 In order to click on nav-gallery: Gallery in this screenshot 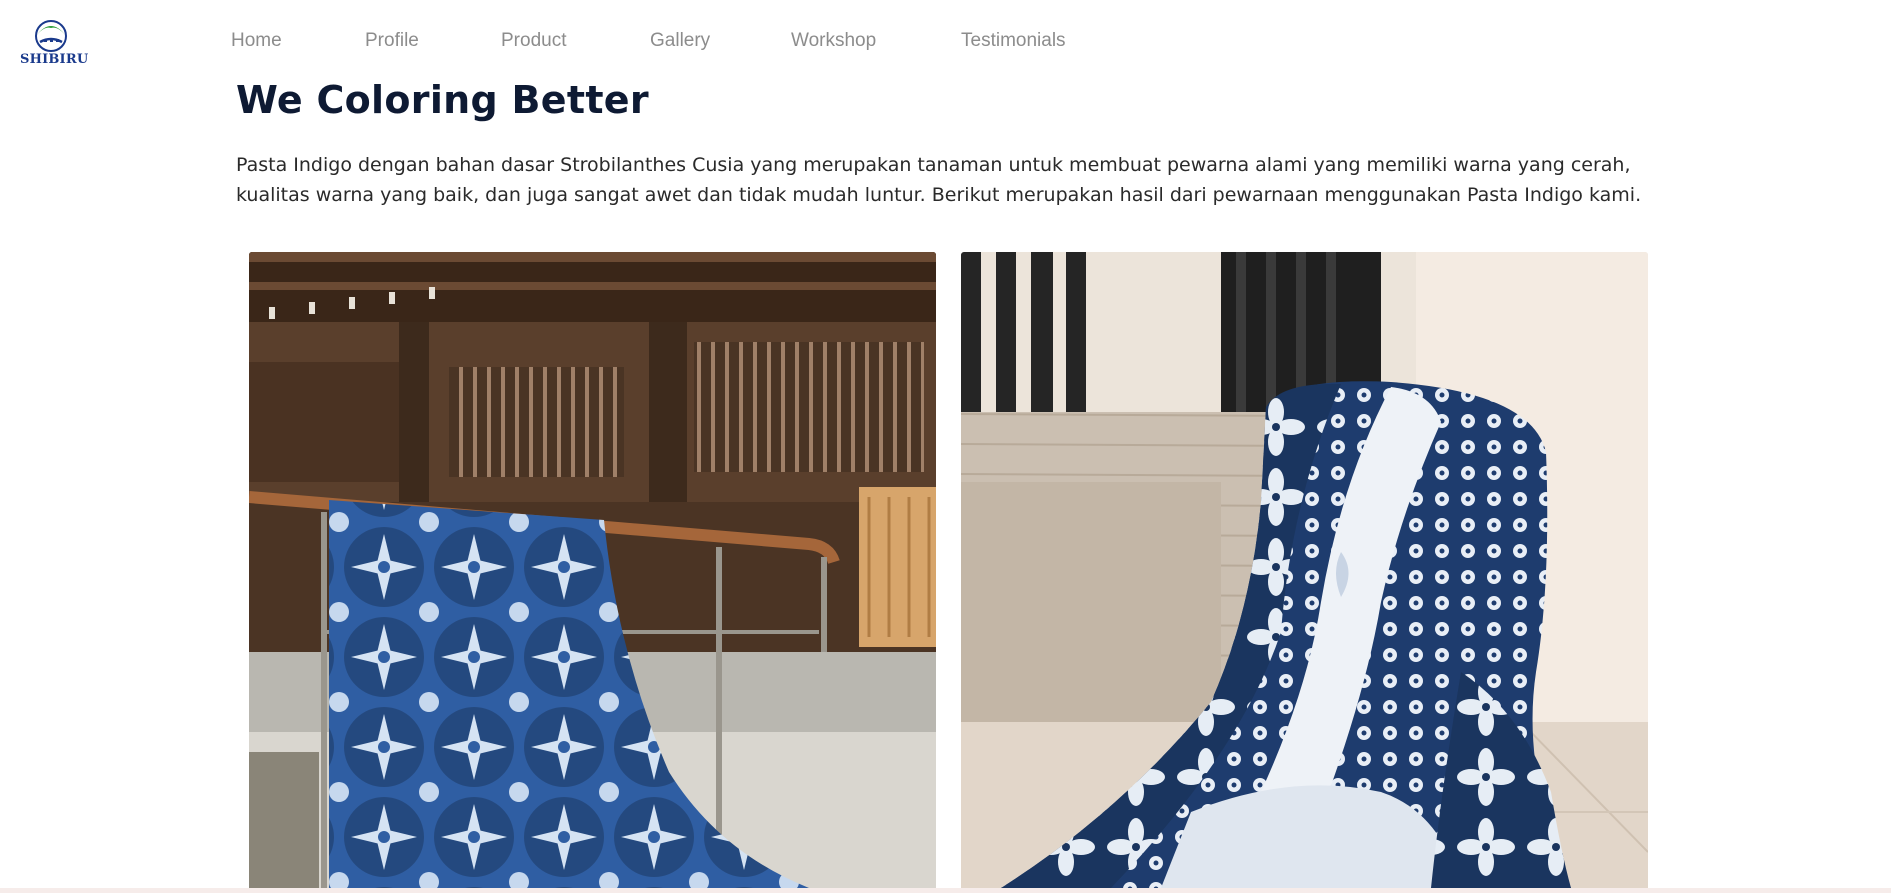, I will do `click(680, 41)`.